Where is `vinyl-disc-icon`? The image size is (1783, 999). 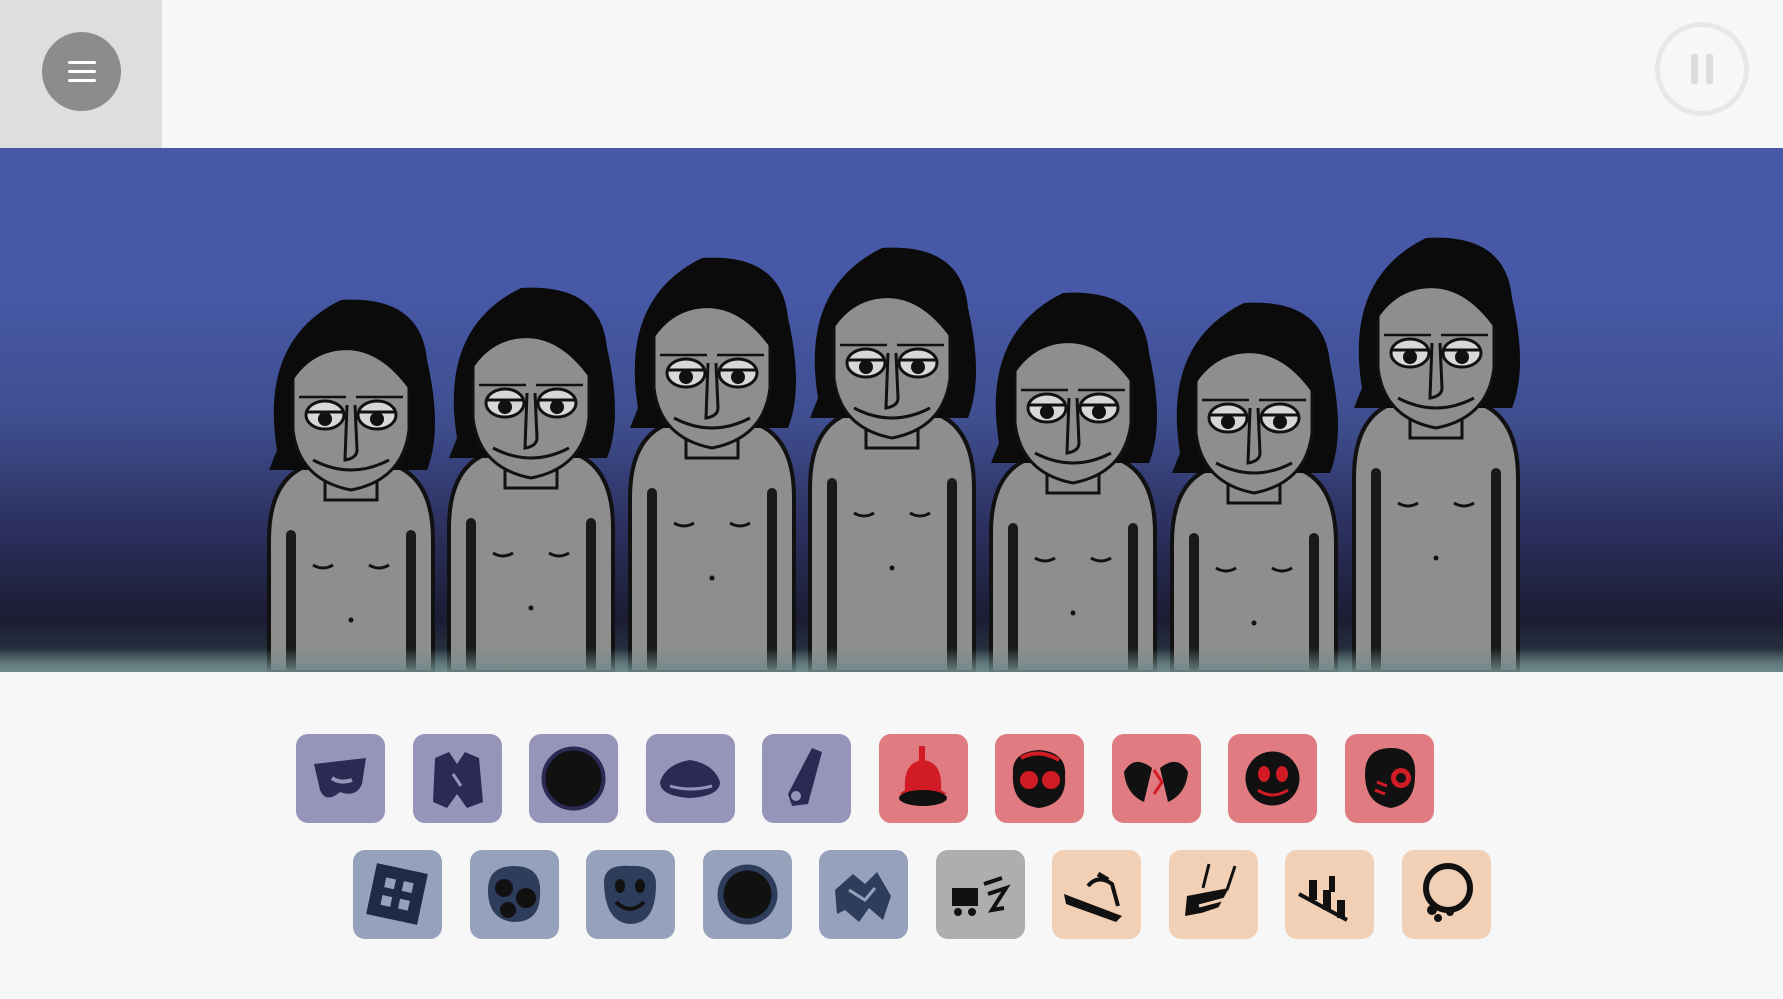 vinyl-disc-icon is located at coordinates (747, 894).